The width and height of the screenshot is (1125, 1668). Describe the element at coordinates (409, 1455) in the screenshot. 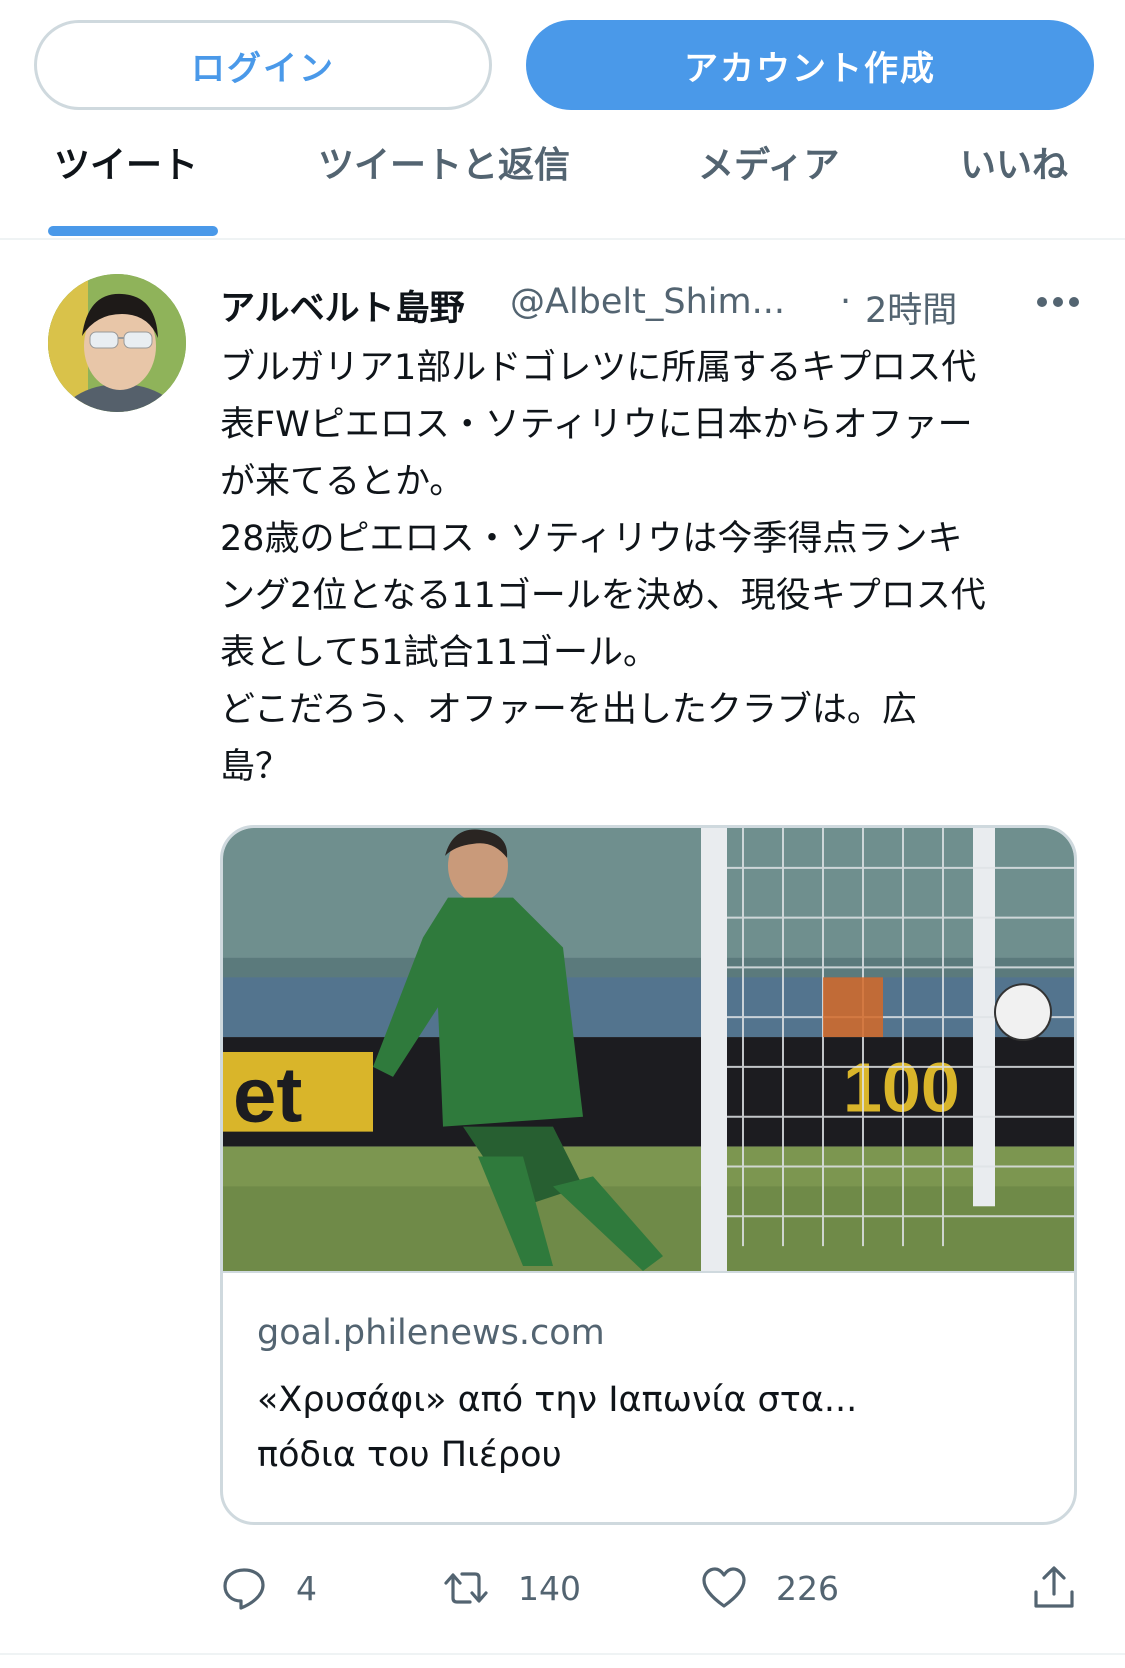

I see `card-title-line: πόδια του Πιέρου` at that location.